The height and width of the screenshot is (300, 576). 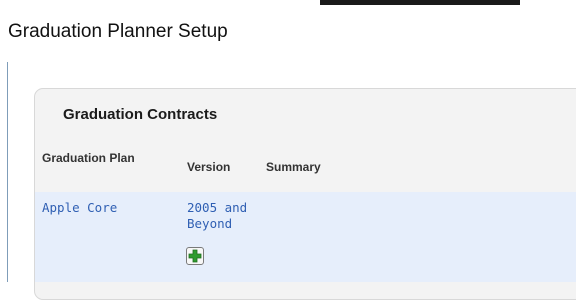 What do you see at coordinates (88, 158) in the screenshot?
I see `column-header-graduation-plan: Graduation Plan` at bounding box center [88, 158].